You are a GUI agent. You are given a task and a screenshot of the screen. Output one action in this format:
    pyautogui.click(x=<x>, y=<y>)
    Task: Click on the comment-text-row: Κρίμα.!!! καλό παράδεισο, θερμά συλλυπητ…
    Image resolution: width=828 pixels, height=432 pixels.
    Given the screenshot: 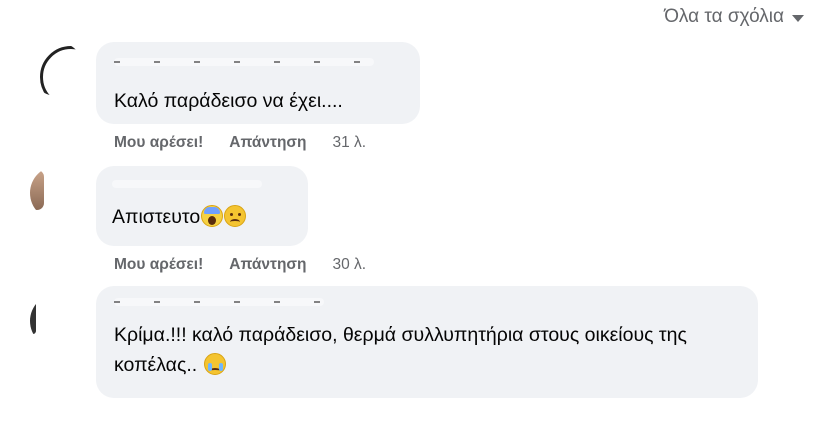 What is the action you would take?
    pyautogui.click(x=429, y=350)
    